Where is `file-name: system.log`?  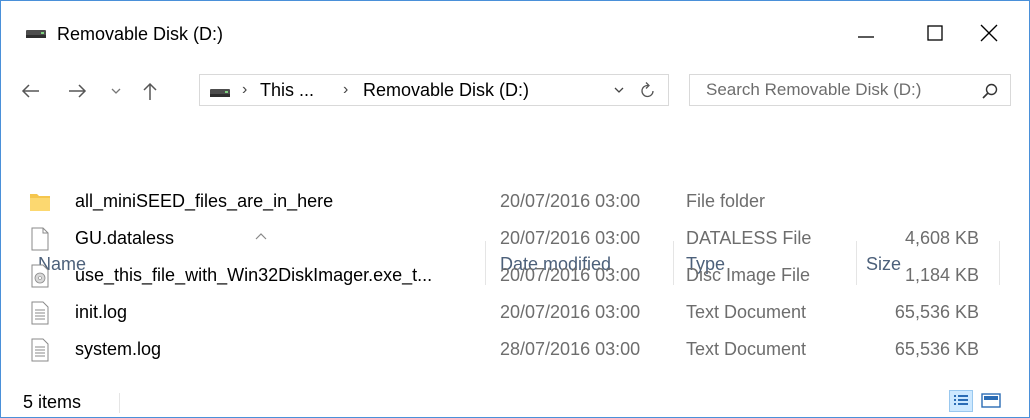
file-name: system.log is located at coordinates (118, 349).